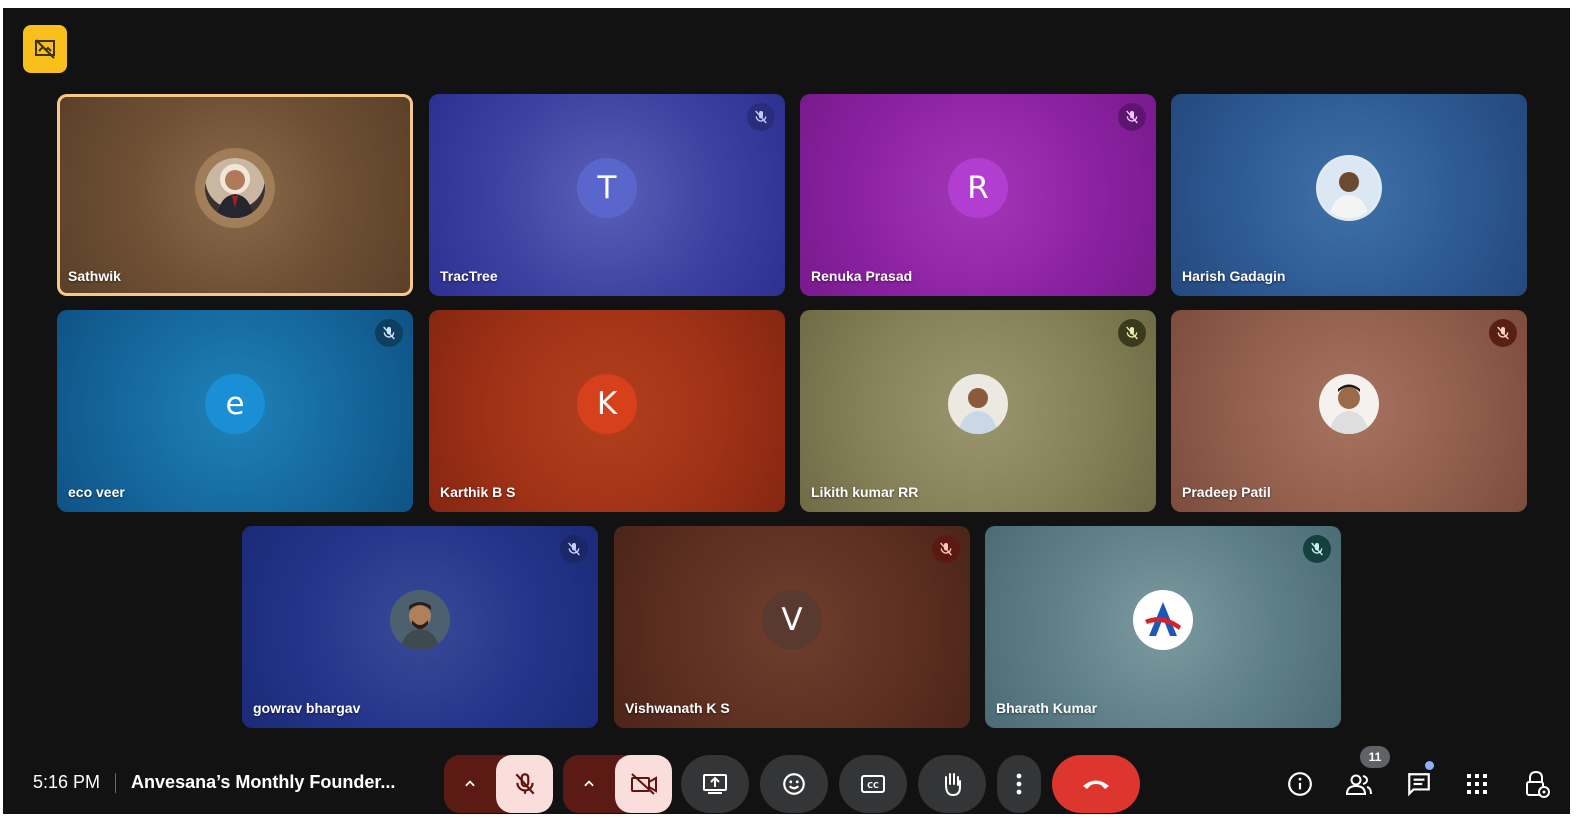 The height and width of the screenshot is (818, 1576). Describe the element at coordinates (94, 276) in the screenshot. I see `participant-name: Sathwik` at that location.